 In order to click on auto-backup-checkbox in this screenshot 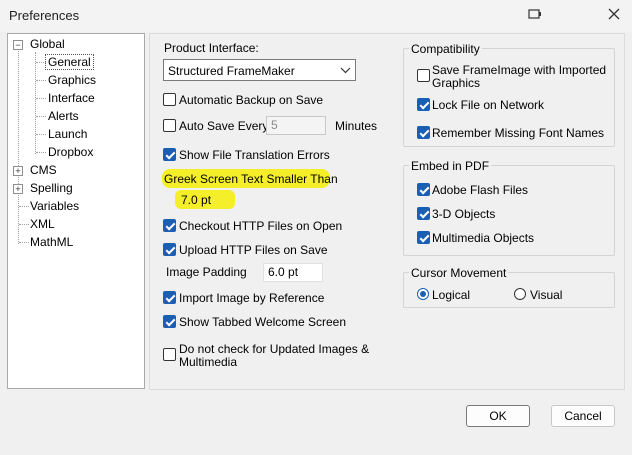, I will do `click(169, 99)`.